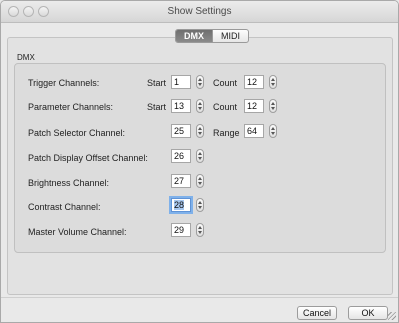 This screenshot has height=323, width=399. I want to click on title-bar: Show Settings, so click(199, 12).